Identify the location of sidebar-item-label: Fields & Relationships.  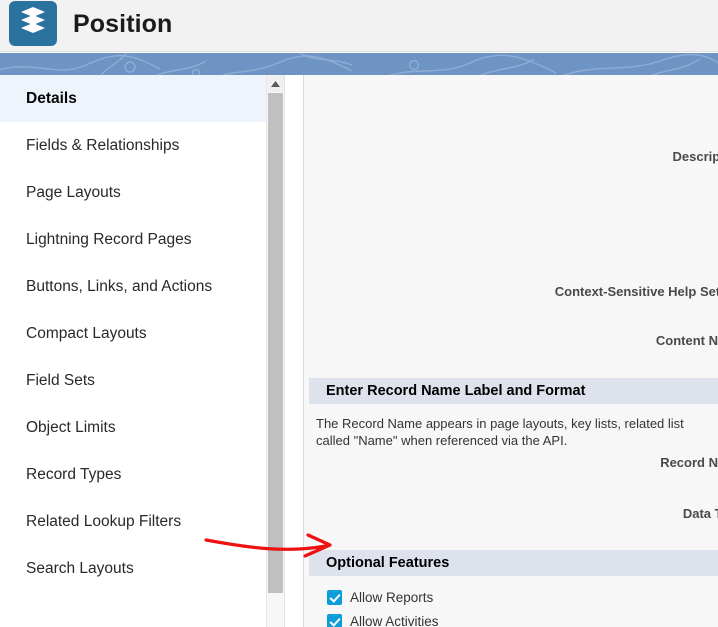
(103, 145).